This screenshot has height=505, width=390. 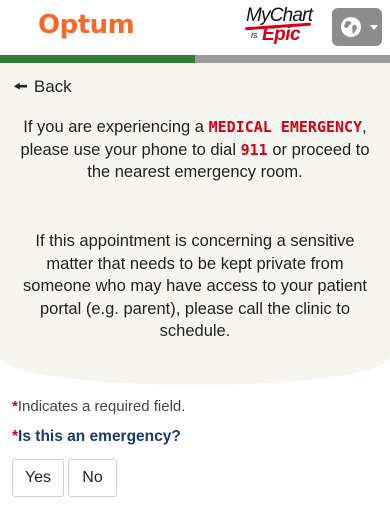 What do you see at coordinates (101, 406) in the screenshot?
I see `required-note-text: Indicates a required field.` at bounding box center [101, 406].